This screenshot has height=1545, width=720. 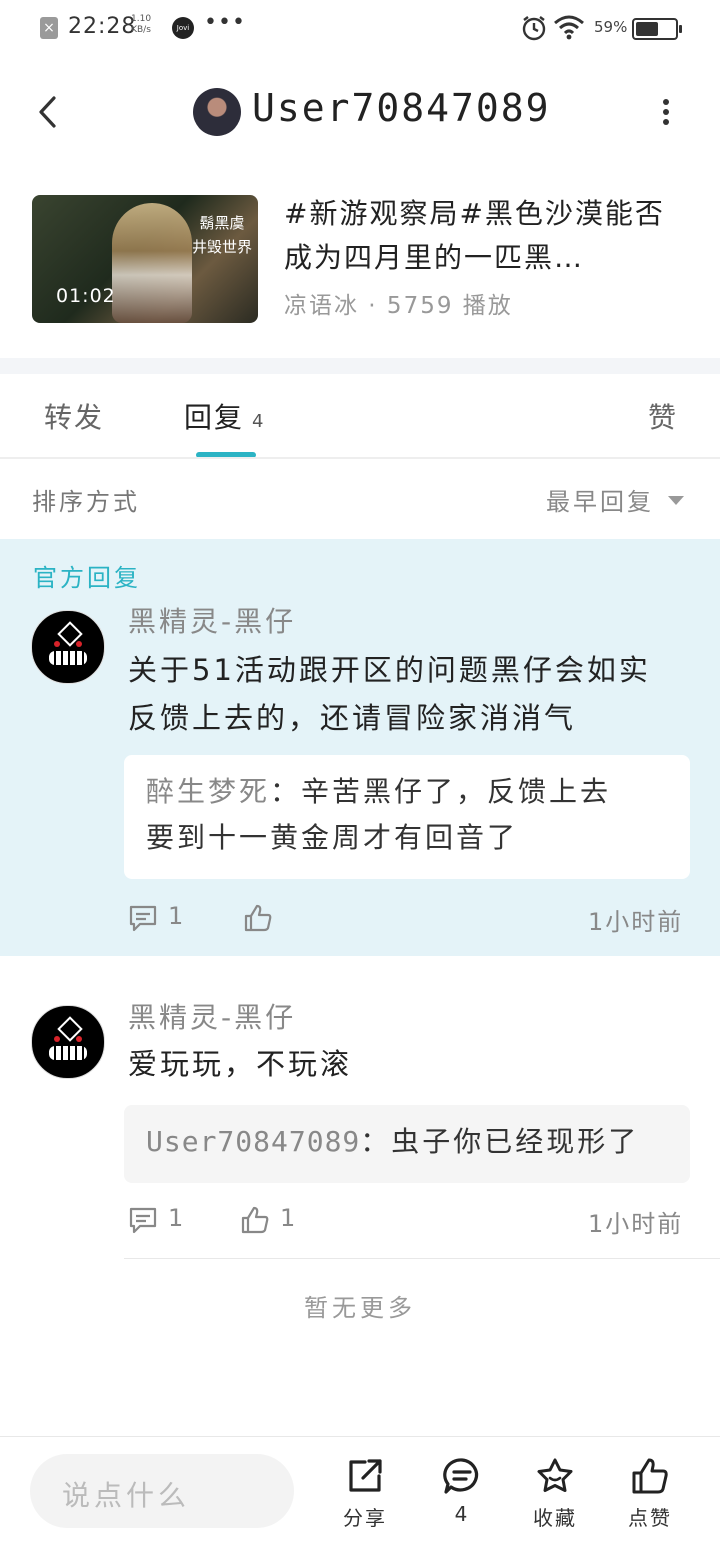 I want to click on share-label: 分享, so click(x=365, y=1518).